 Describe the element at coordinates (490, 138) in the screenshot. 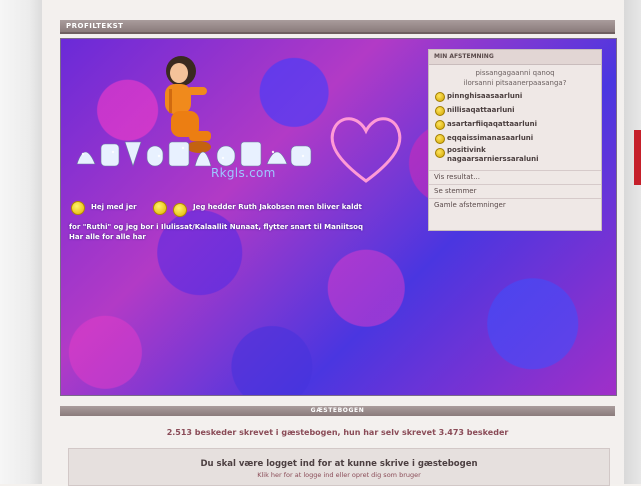

I see `poll-option-label: eqqaissimanasaarluni` at that location.